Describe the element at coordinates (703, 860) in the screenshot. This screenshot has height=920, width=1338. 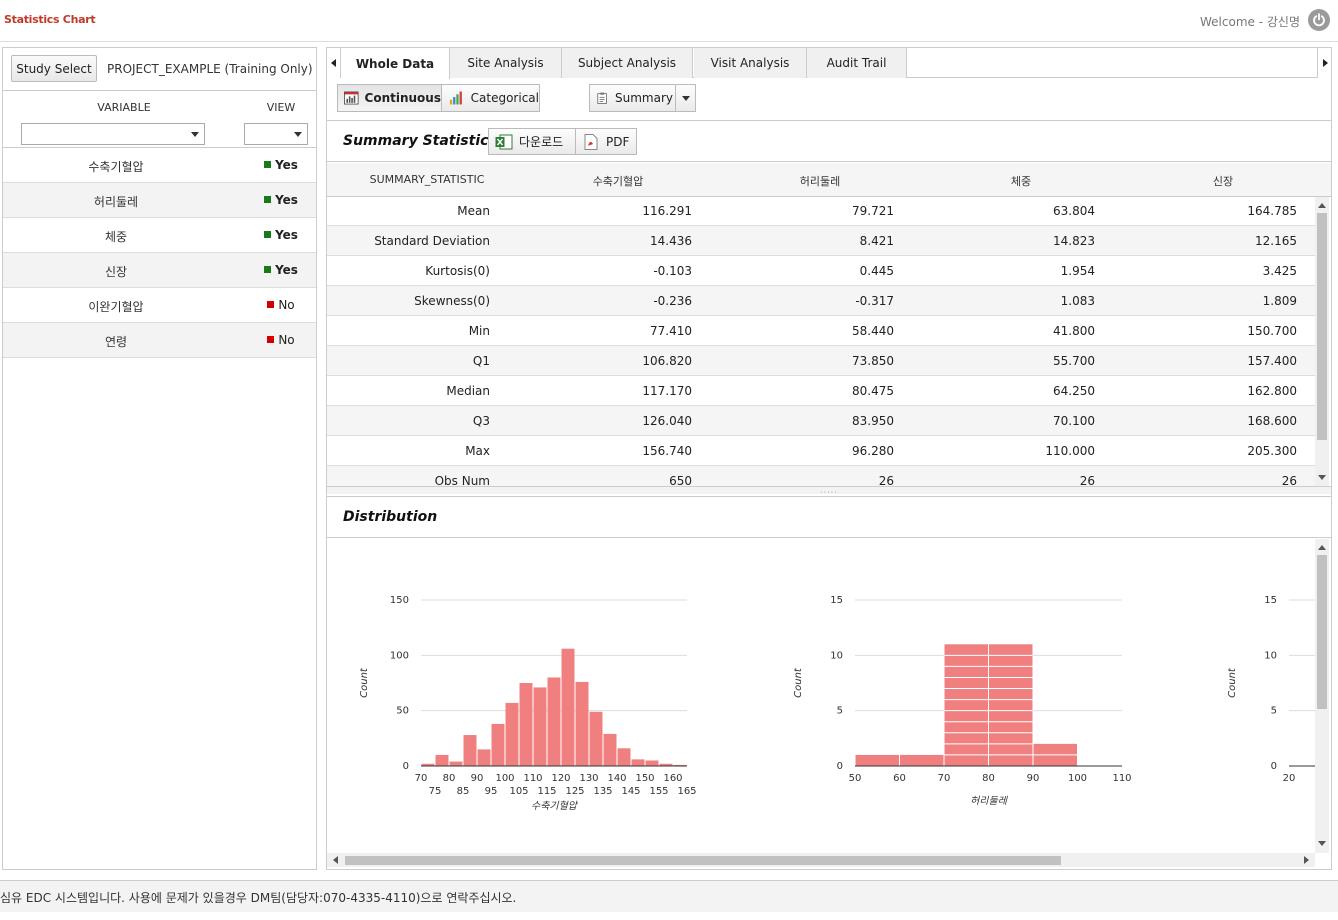
I see `distribution-hscroll-thumb` at that location.